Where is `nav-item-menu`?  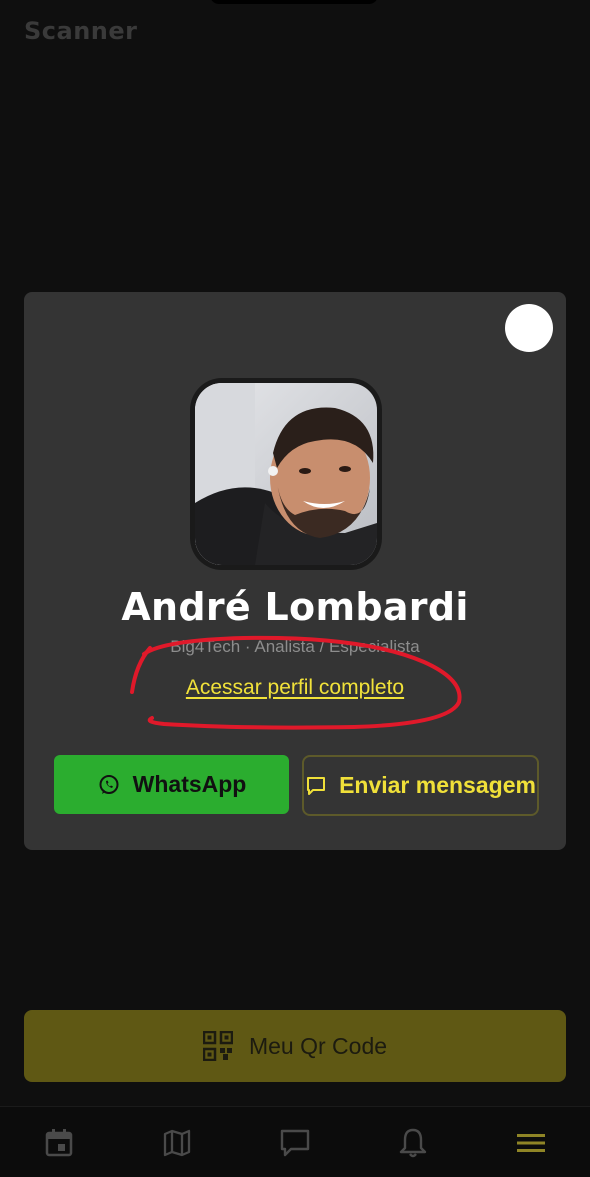 nav-item-menu is located at coordinates (531, 1143).